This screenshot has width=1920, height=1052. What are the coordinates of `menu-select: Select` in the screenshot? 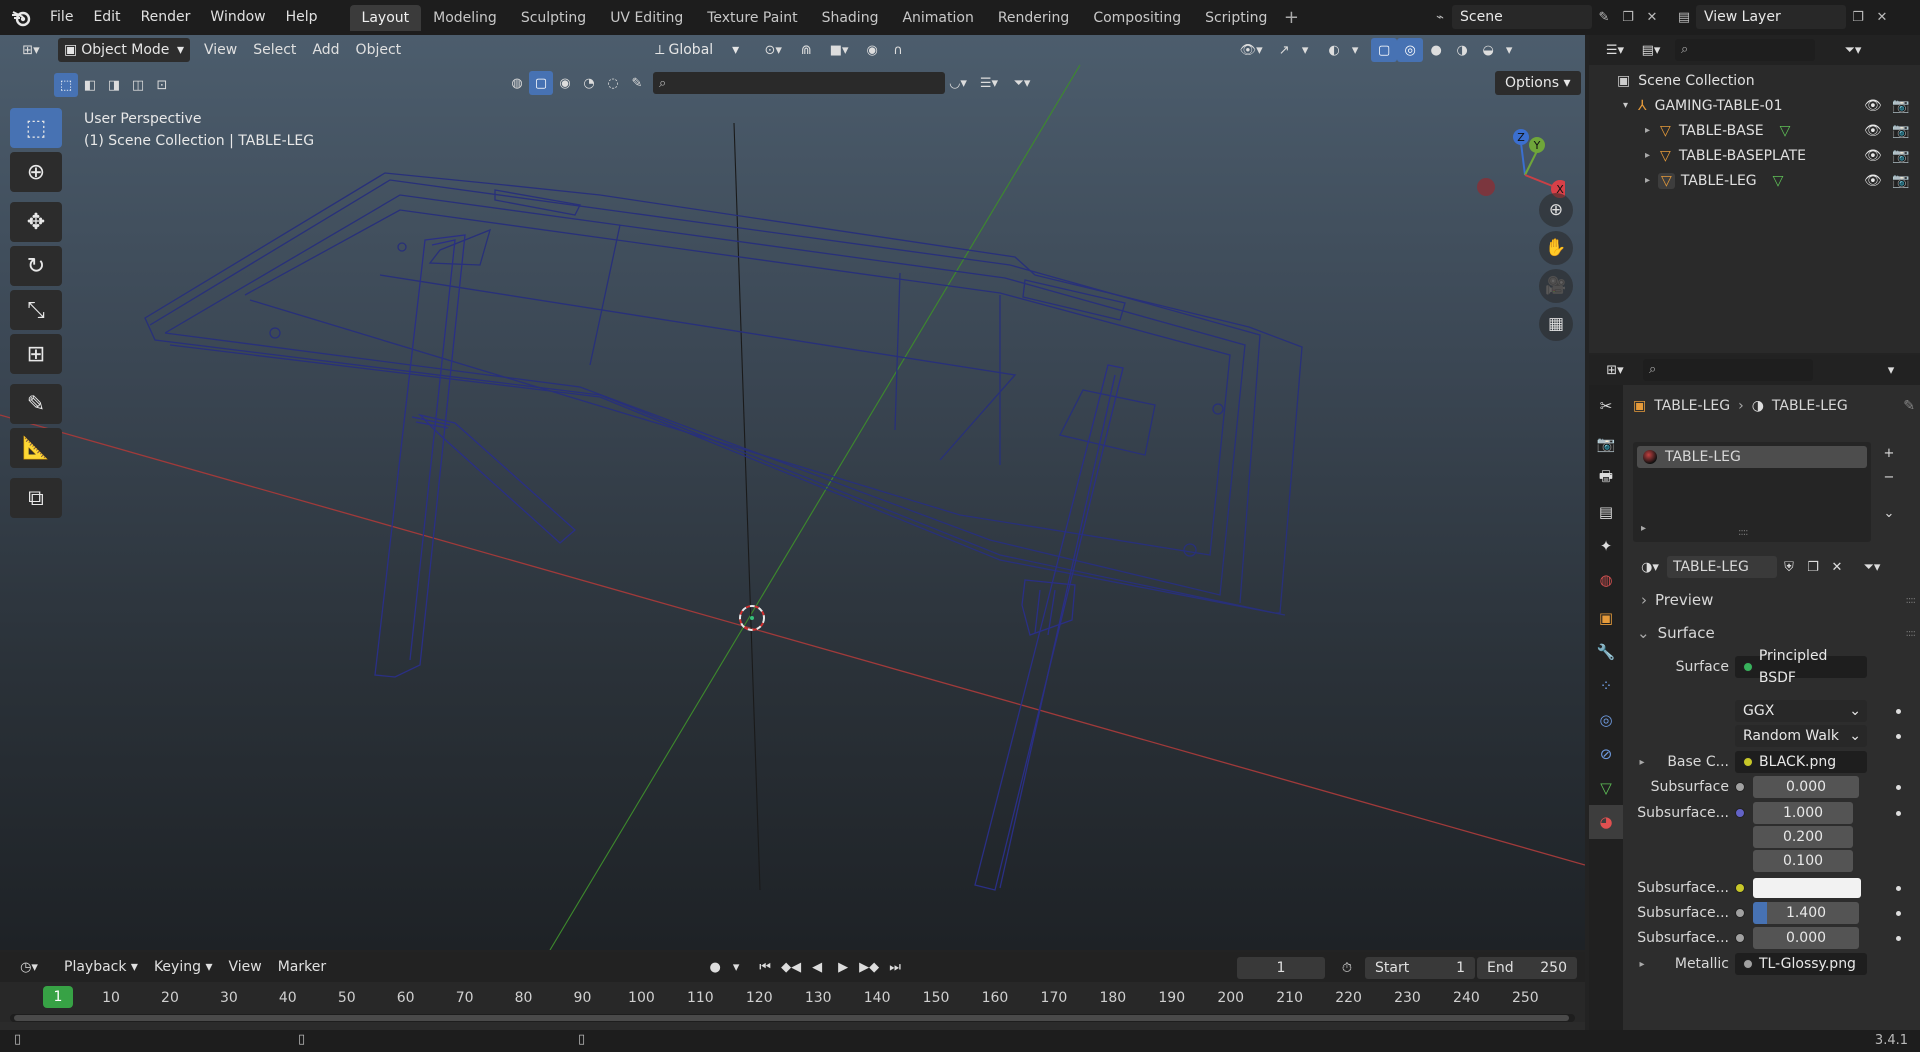 It's located at (274, 50).